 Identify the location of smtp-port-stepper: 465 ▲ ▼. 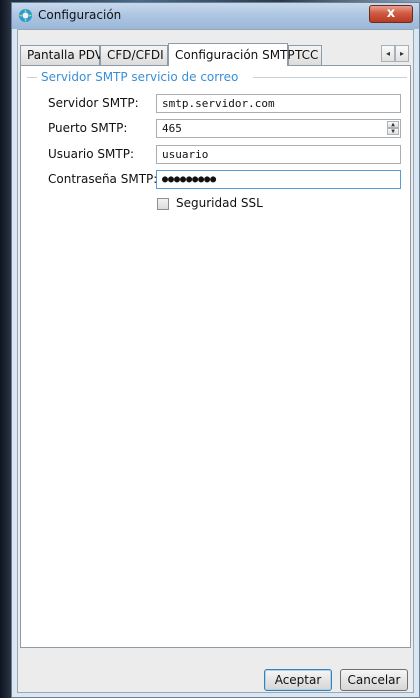
(278, 128).